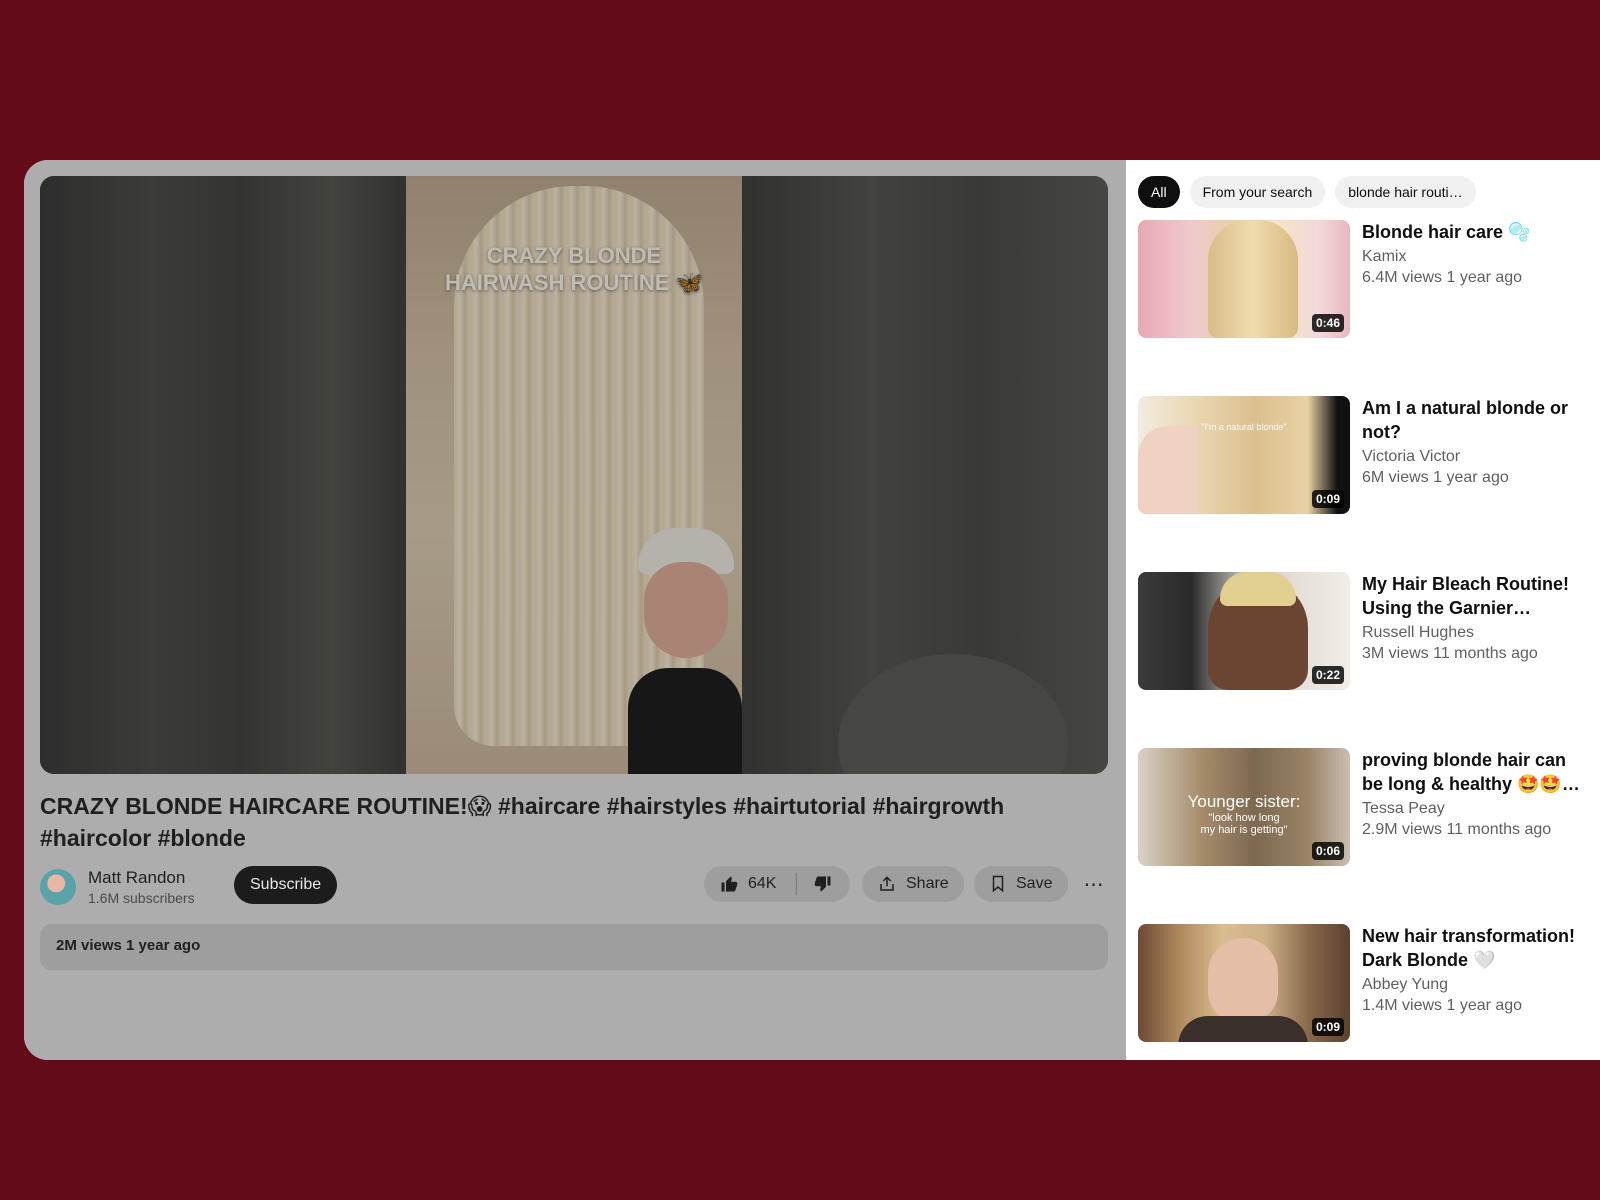 Image resolution: width=1600 pixels, height=1200 pixels. Describe the element at coordinates (141, 898) in the screenshot. I see `subscriber-count: 1.6M subscribers` at that location.